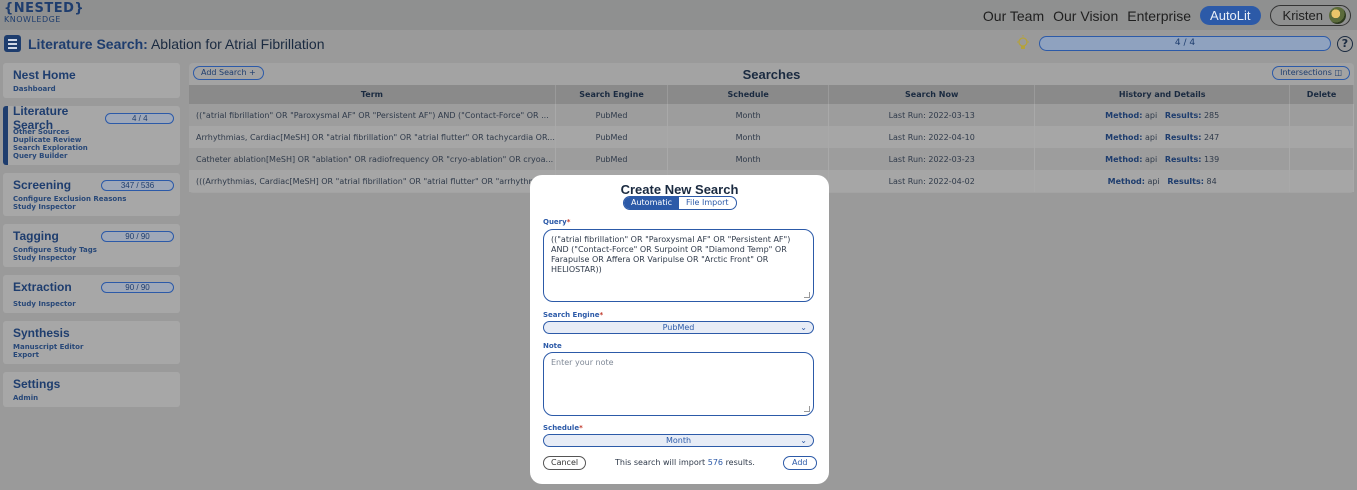  What do you see at coordinates (715, 462) in the screenshot?
I see `import-count: 576` at bounding box center [715, 462].